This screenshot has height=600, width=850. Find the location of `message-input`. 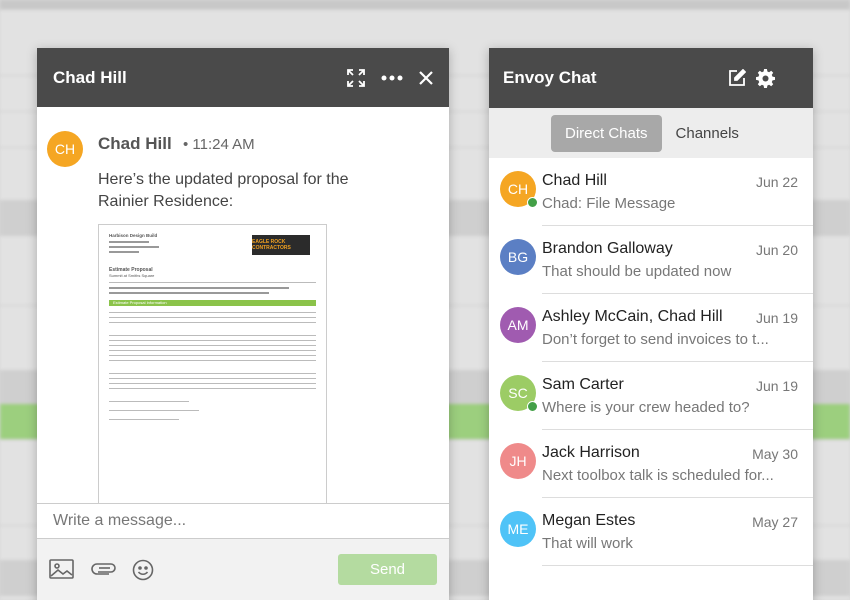

message-input is located at coordinates (243, 521).